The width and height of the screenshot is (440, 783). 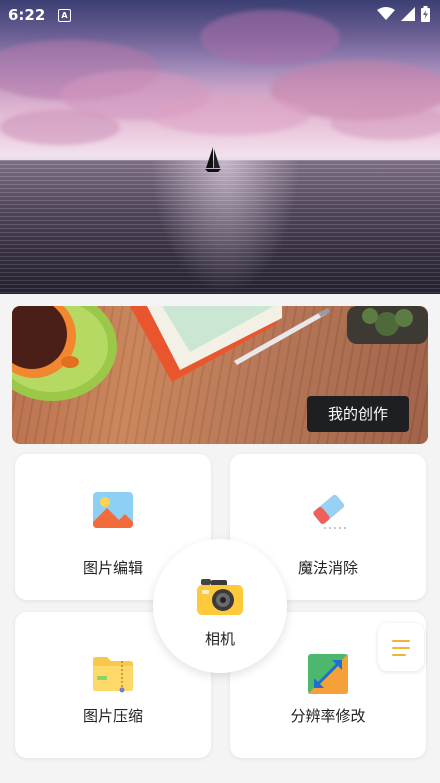 I want to click on status-time: 6:22, so click(x=27, y=15).